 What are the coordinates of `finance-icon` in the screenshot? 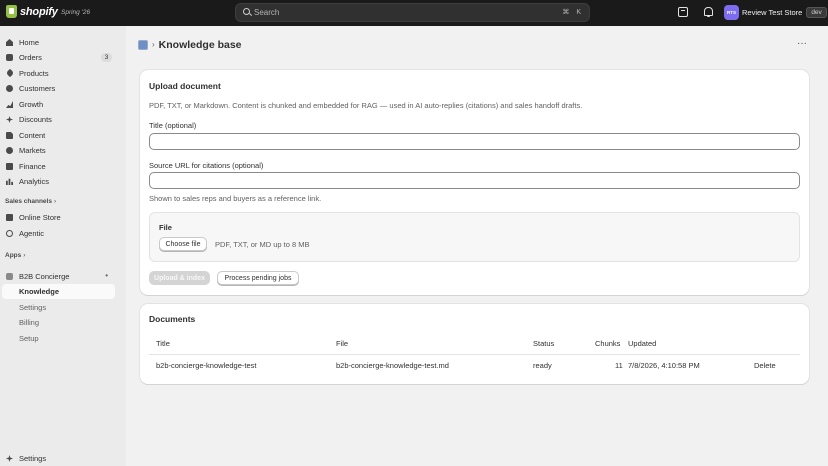 It's located at (9, 166).